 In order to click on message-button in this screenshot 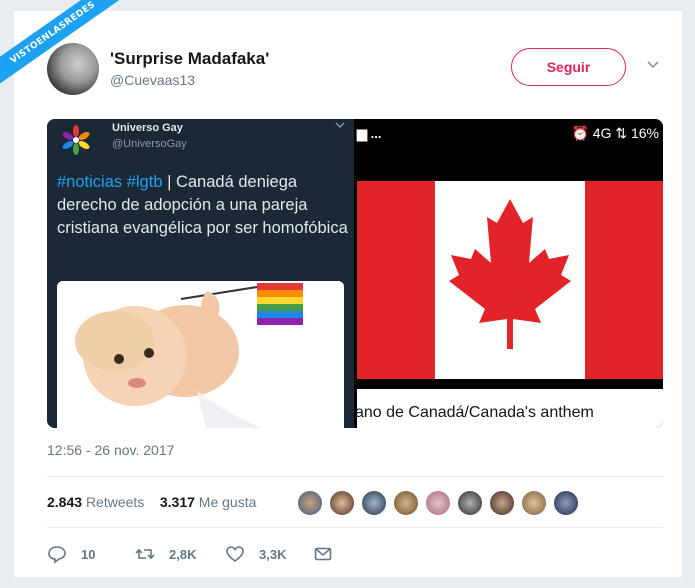, I will do `click(323, 554)`.